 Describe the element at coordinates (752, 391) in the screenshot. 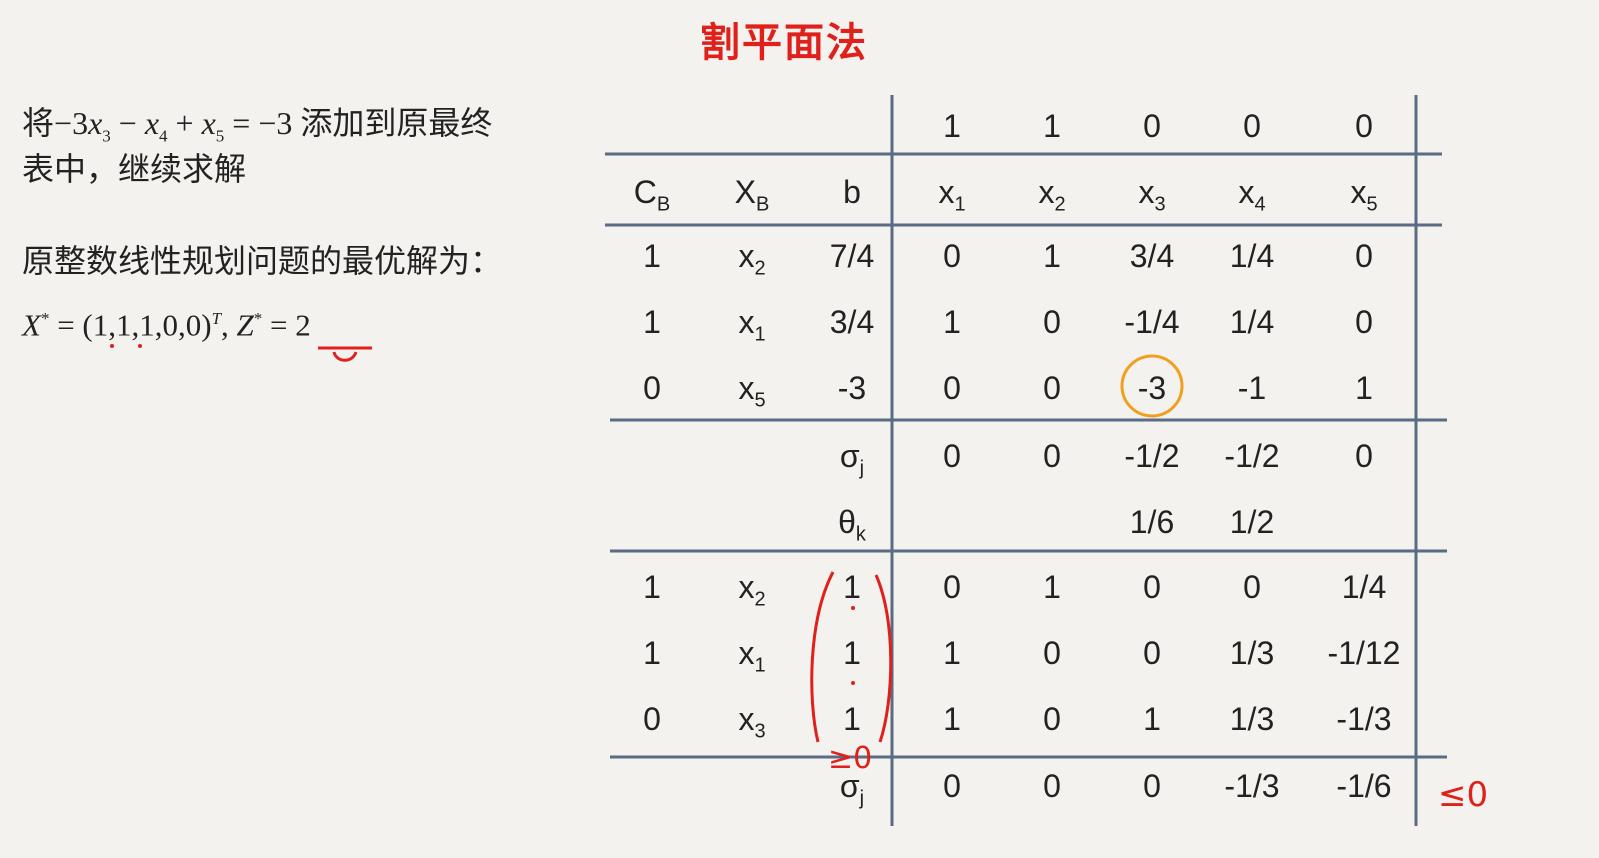

I see `basis-variable: x5` at that location.